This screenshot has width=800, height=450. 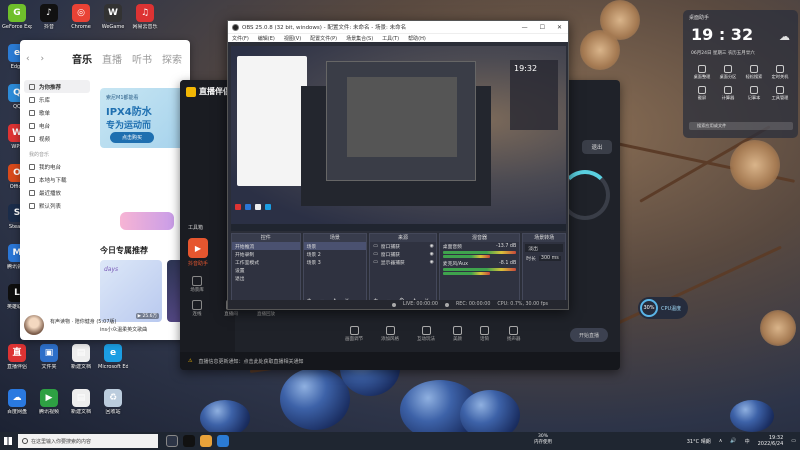 What do you see at coordinates (589, 335) in the screenshot?
I see `start-live-button: 开始直播` at bounding box center [589, 335].